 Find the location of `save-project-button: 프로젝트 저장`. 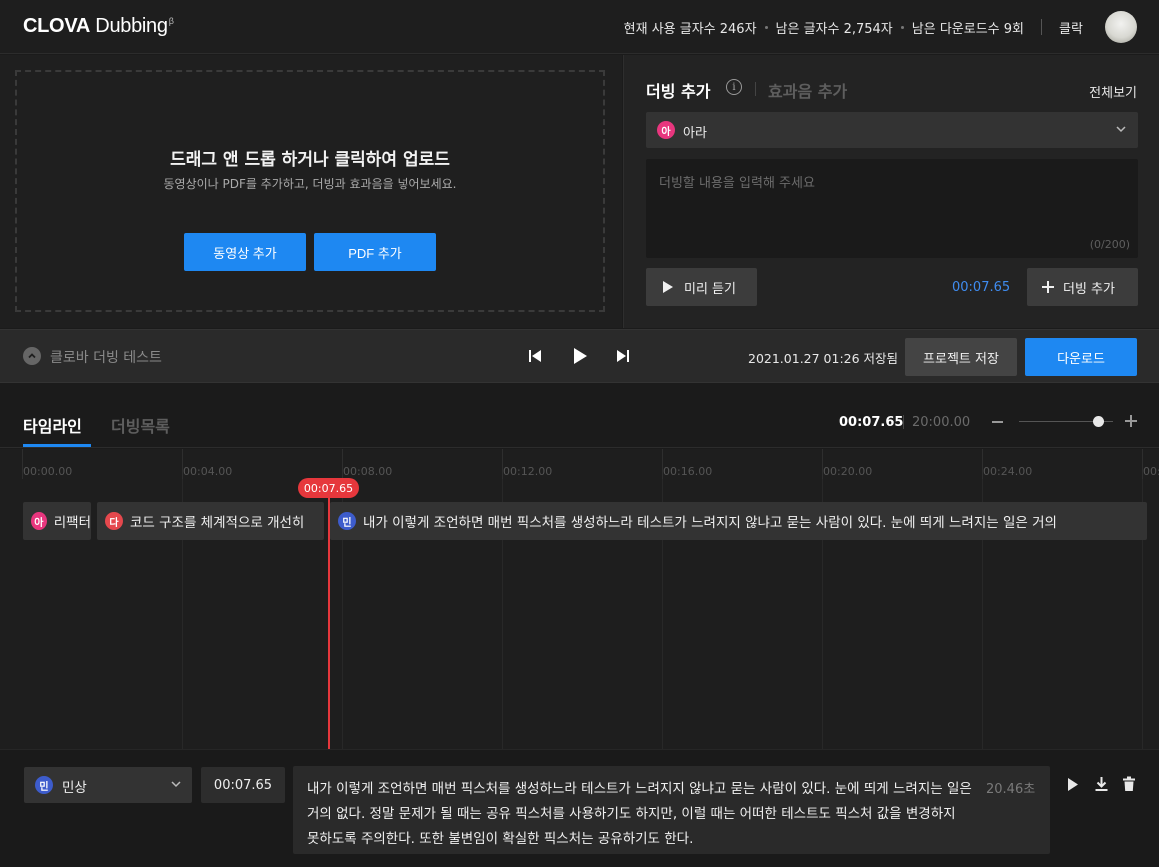

save-project-button: 프로젝트 저장 is located at coordinates (961, 357).